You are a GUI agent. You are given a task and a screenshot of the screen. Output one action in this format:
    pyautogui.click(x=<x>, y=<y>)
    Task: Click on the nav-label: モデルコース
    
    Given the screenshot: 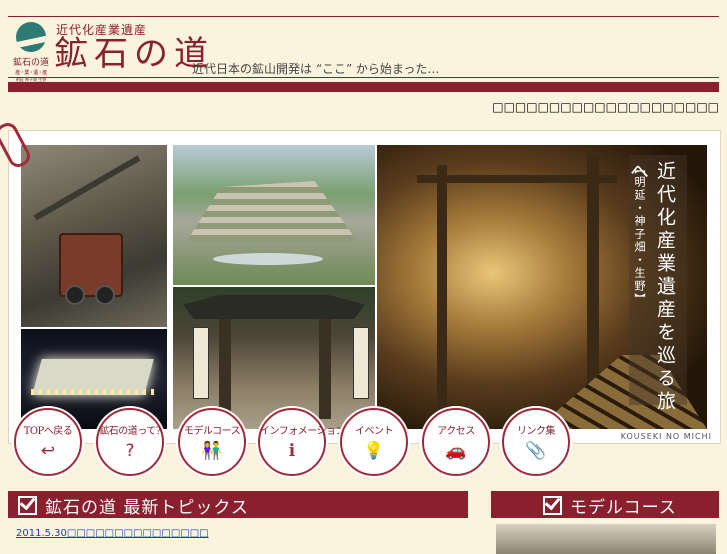 What is the action you would take?
    pyautogui.click(x=212, y=431)
    